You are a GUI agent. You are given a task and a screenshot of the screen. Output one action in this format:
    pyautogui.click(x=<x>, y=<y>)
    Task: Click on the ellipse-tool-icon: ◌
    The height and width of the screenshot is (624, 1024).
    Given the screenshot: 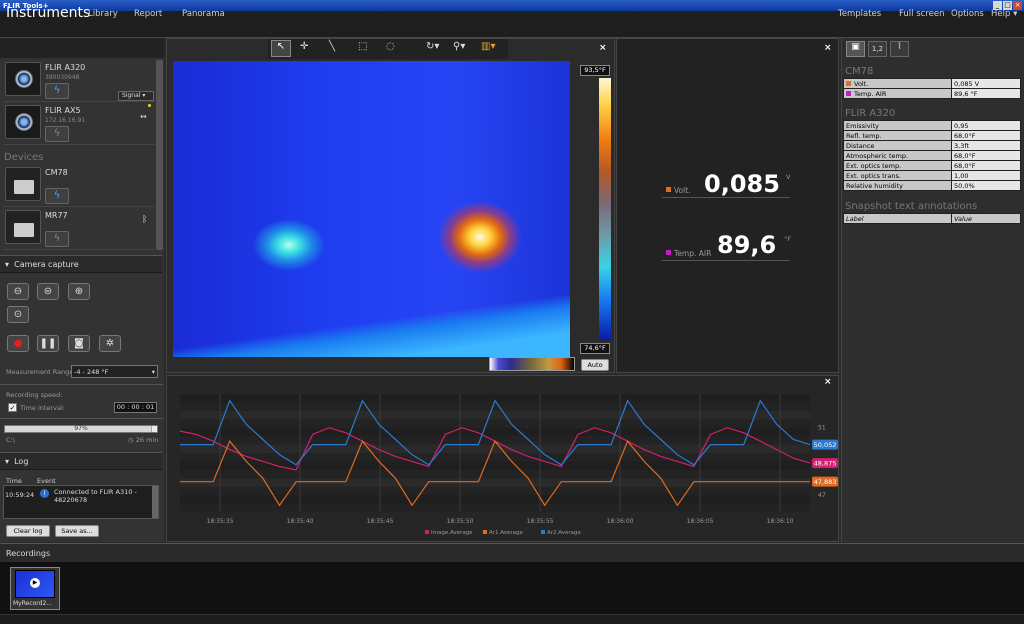 What is the action you would take?
    pyautogui.click(x=390, y=46)
    